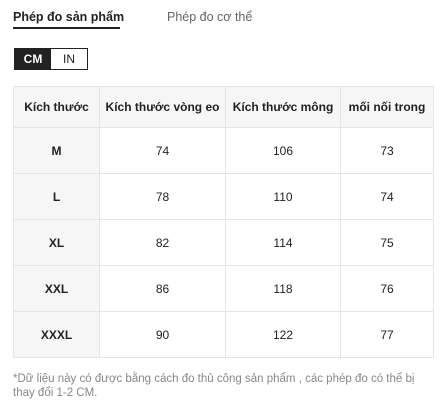  Describe the element at coordinates (162, 196) in the screenshot. I see `waist-cell: 78` at that location.